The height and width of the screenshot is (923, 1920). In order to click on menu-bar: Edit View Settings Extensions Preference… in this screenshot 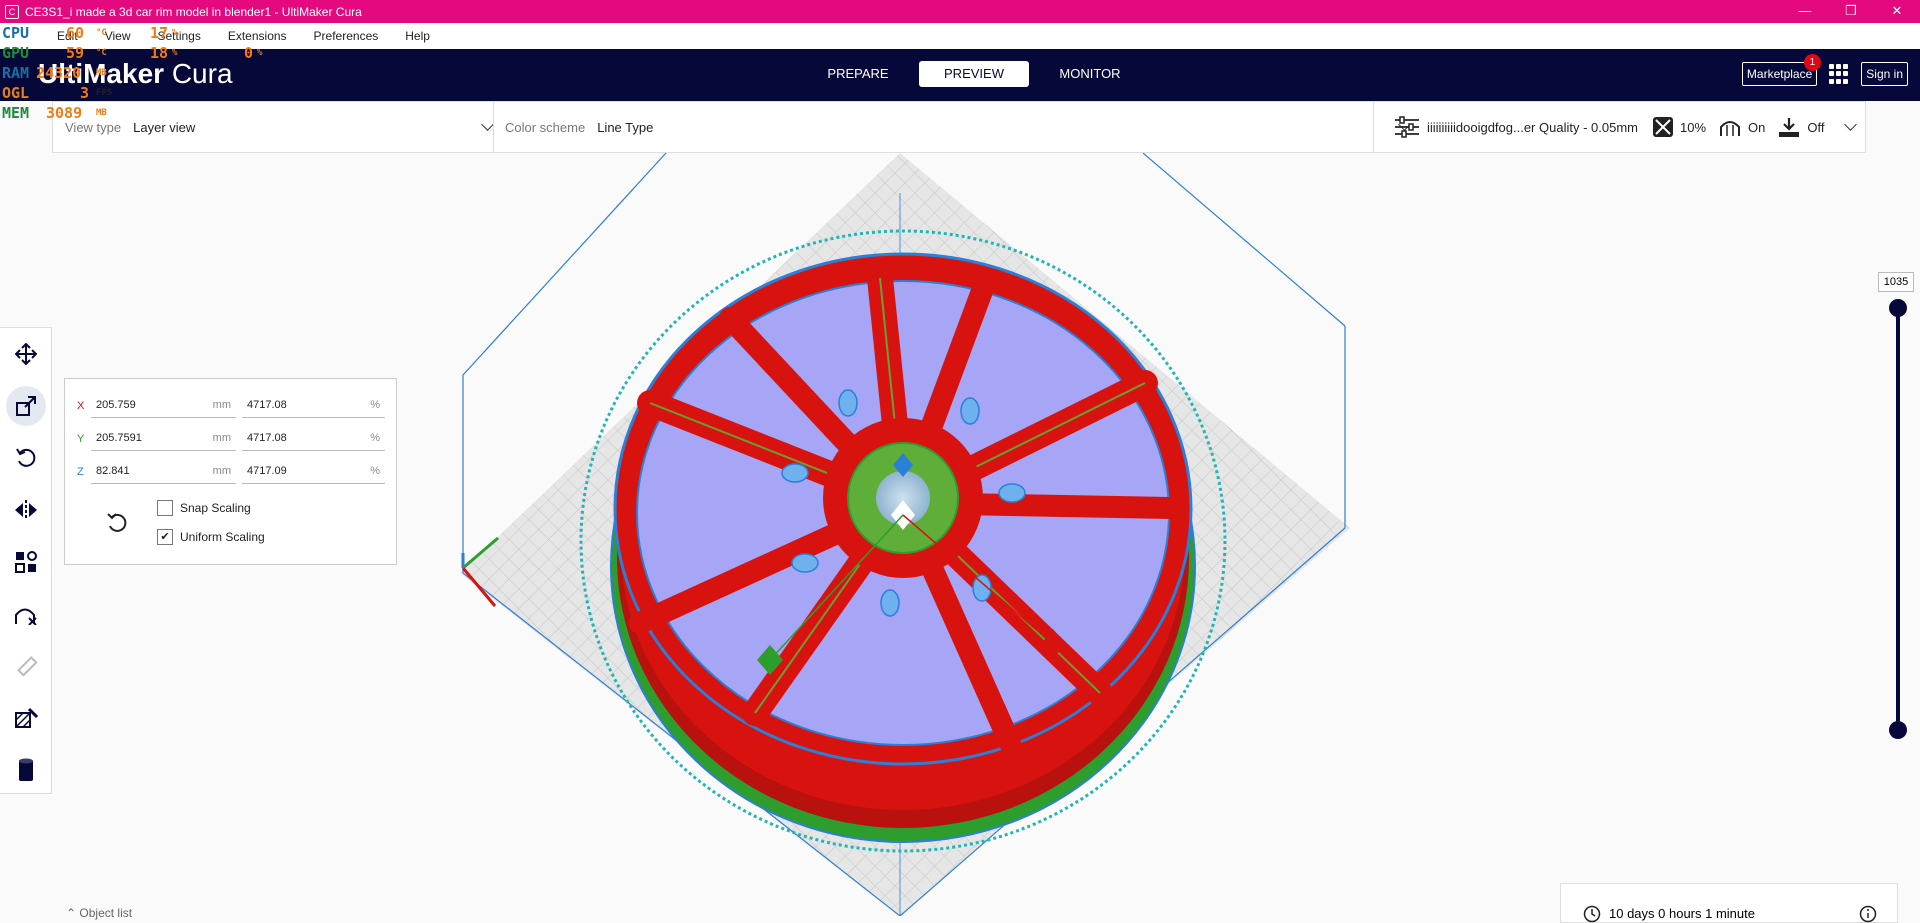, I will do `click(960, 36)`.